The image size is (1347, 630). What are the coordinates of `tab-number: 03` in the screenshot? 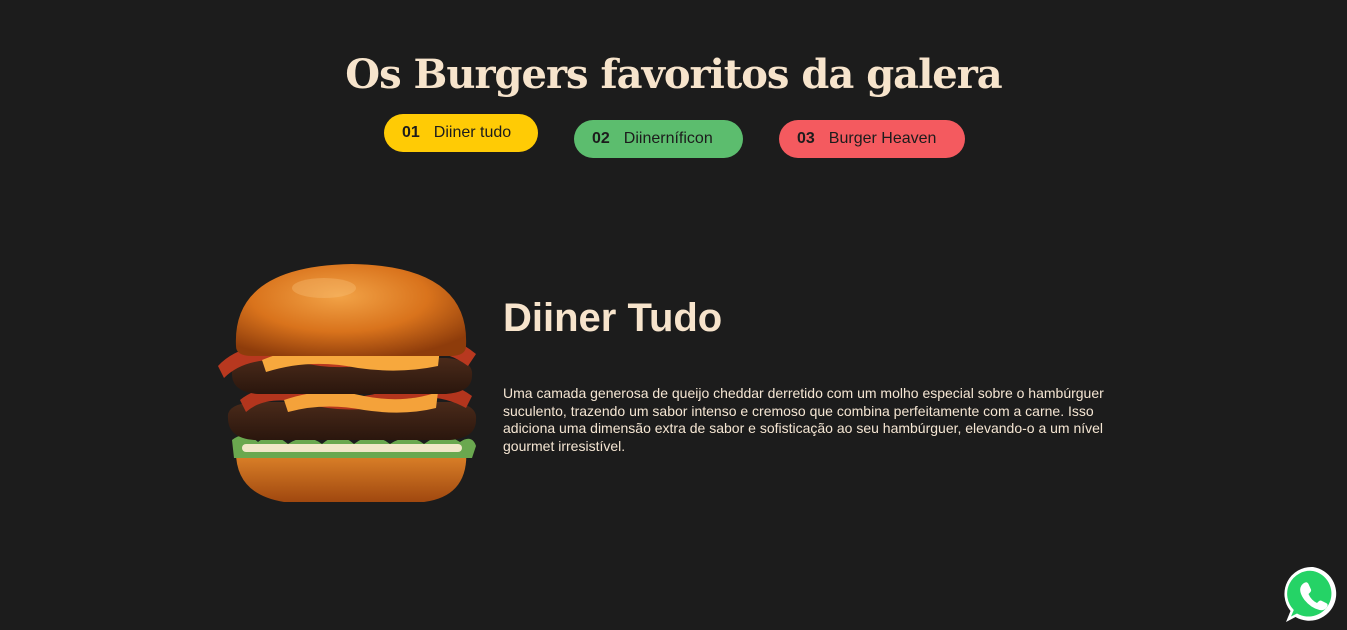 It's located at (806, 138).